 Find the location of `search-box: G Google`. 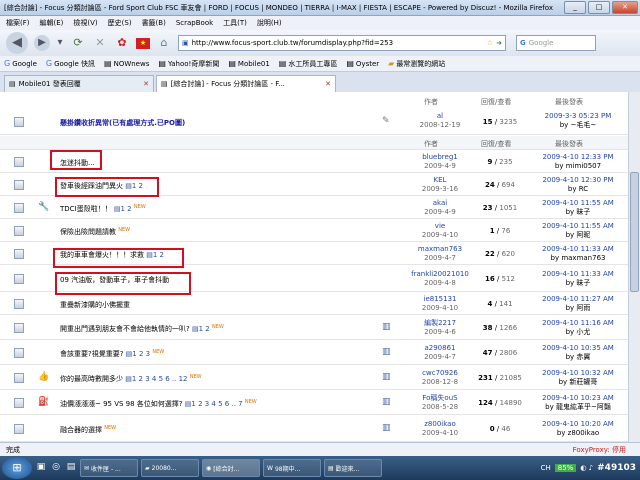

search-box: G Google is located at coordinates (556, 43).